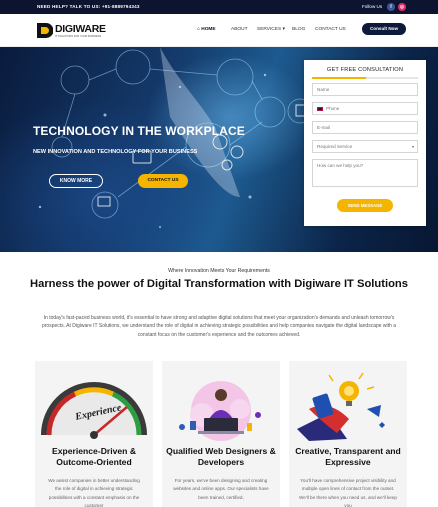 The height and width of the screenshot is (507, 438). I want to click on nav-about: ABOUT, so click(239, 29).